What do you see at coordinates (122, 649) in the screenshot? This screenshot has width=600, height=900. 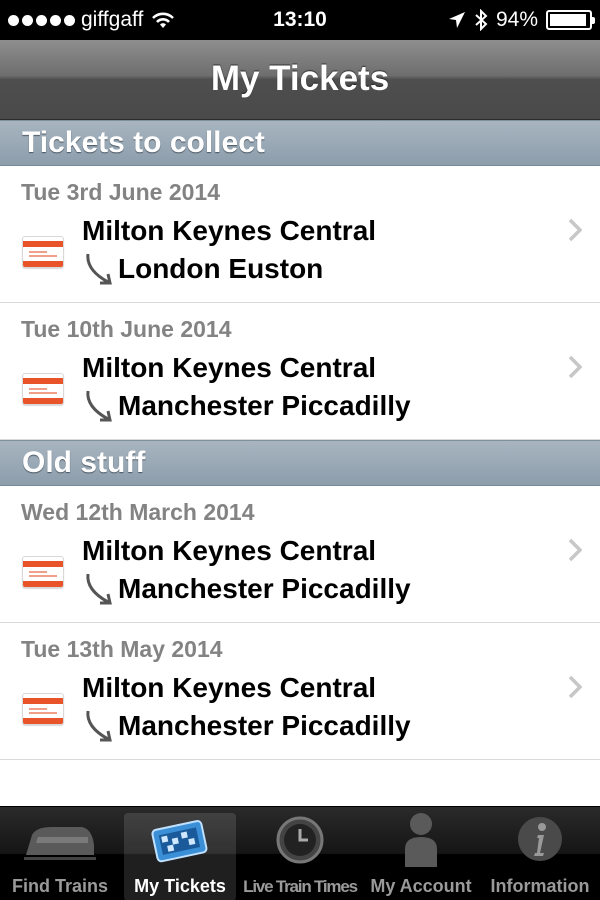 I see `ticket-date: Tue 13th May 2014` at bounding box center [122, 649].